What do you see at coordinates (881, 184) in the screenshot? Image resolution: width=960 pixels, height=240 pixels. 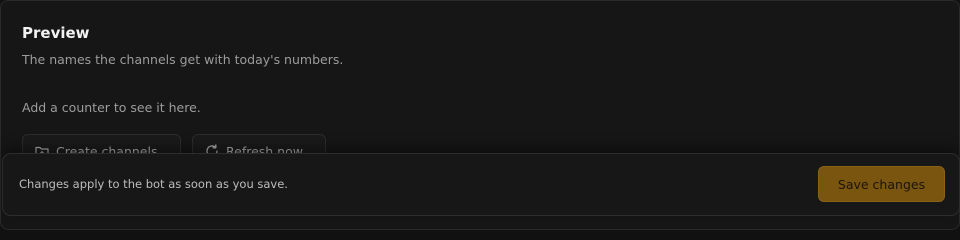 I see `save-changes-button: Save changes` at bounding box center [881, 184].